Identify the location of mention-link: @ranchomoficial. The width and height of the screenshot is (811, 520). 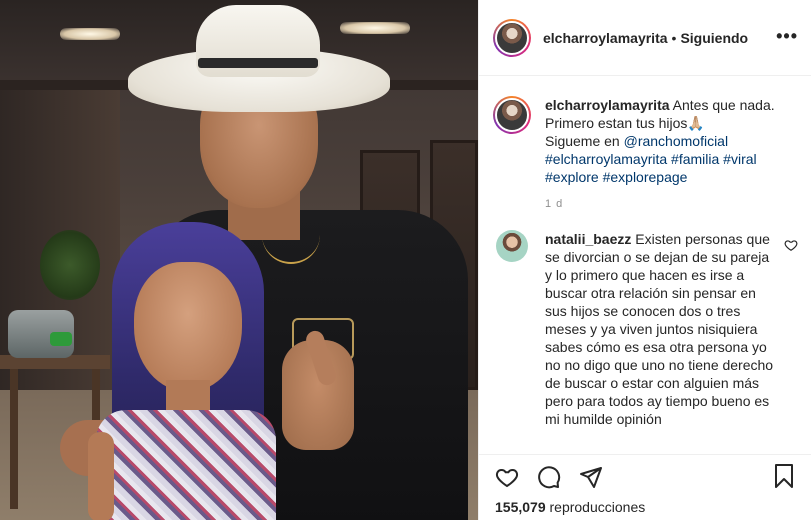
(676, 141).